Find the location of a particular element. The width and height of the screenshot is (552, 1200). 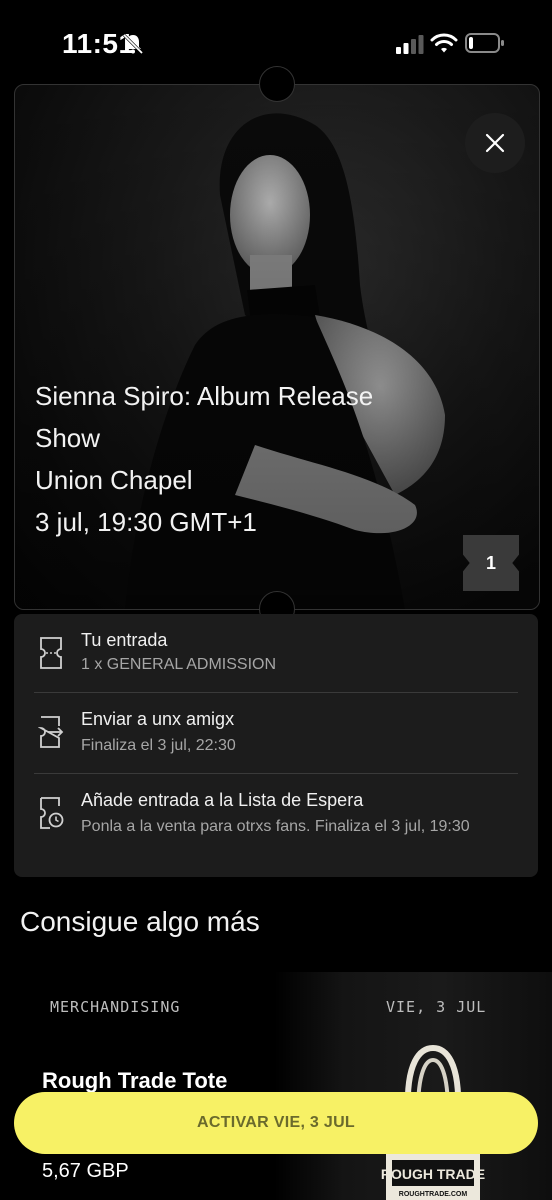

battery-icon is located at coordinates (484, 43).